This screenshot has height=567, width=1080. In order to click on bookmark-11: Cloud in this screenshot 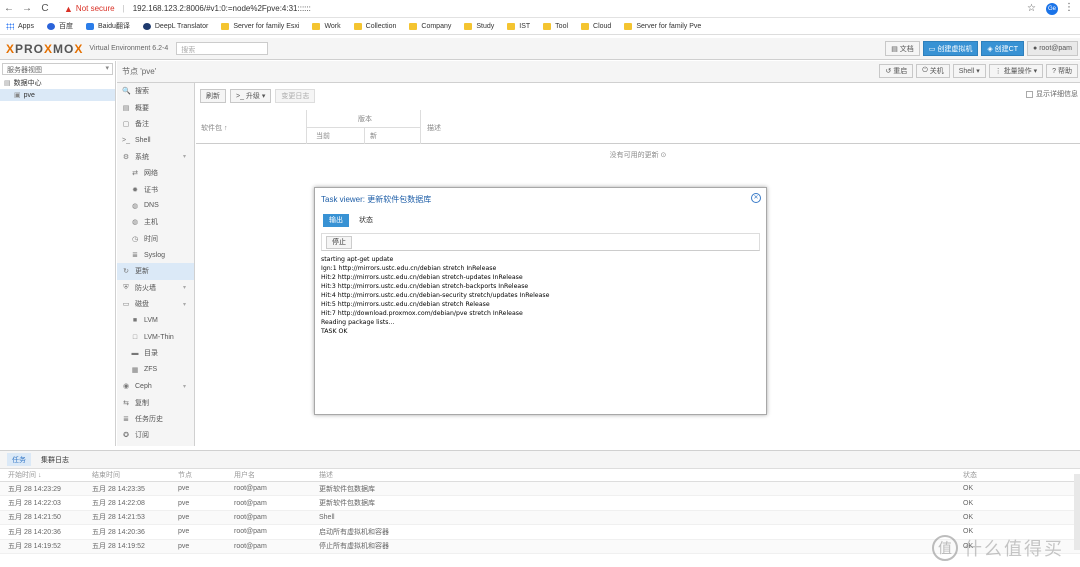, I will do `click(596, 26)`.